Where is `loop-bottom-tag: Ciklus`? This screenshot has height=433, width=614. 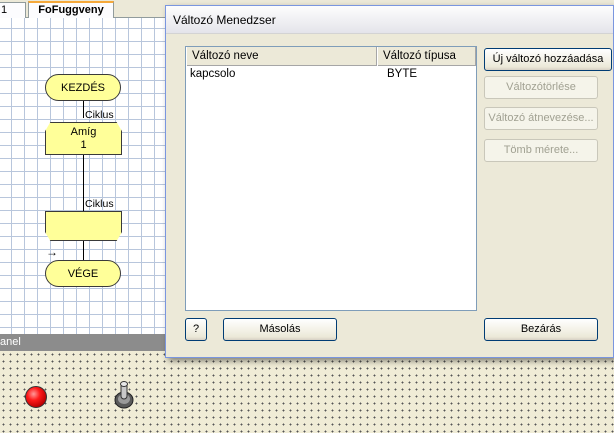 loop-bottom-tag: Ciklus is located at coordinates (99, 204).